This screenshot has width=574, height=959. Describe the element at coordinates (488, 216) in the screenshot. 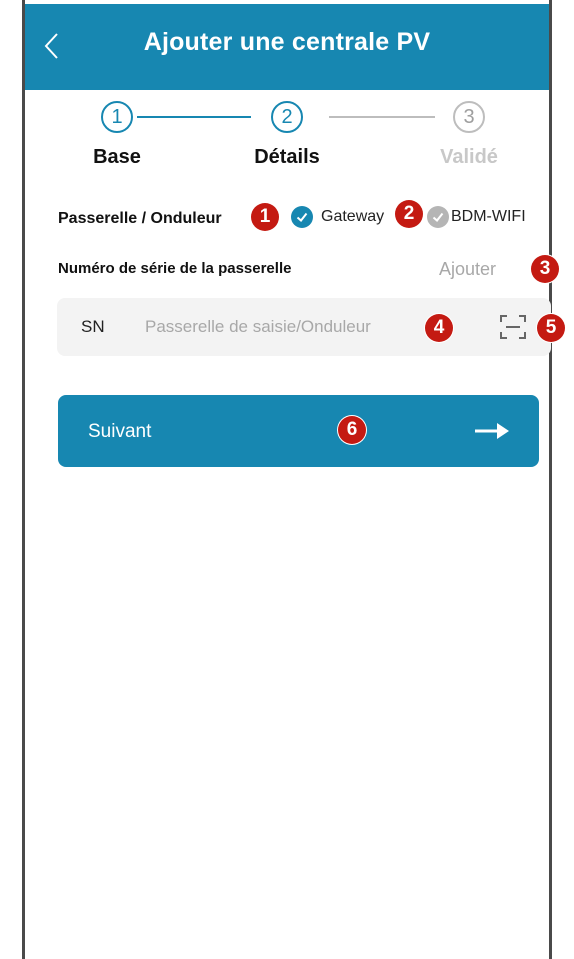

I see `option-bdm-wifi-label: BDM-WIFI` at that location.